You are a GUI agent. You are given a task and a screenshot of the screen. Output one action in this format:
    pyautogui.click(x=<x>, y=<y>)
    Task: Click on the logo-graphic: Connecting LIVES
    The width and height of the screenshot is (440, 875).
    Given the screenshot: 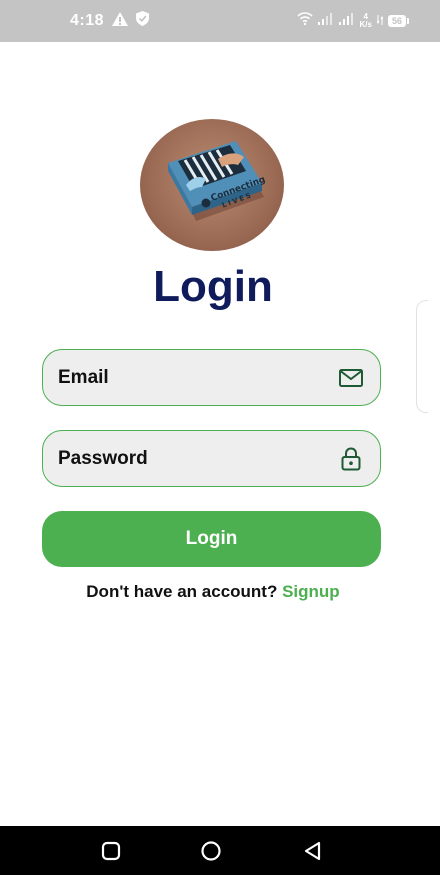 What is the action you would take?
    pyautogui.click(x=217, y=181)
    